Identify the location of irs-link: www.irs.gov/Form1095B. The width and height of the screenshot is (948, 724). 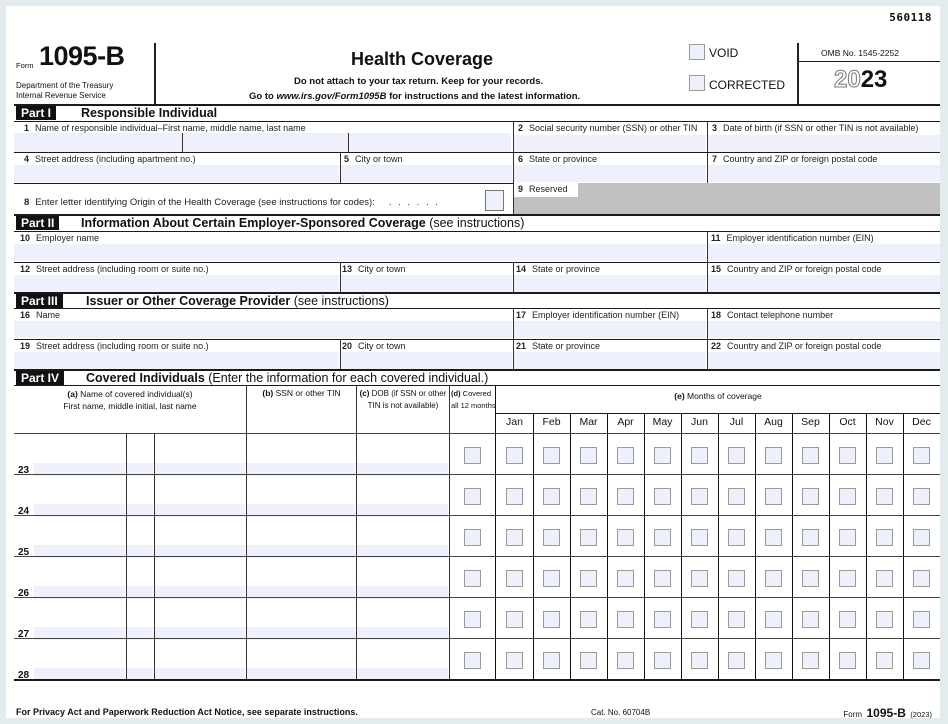
(331, 96).